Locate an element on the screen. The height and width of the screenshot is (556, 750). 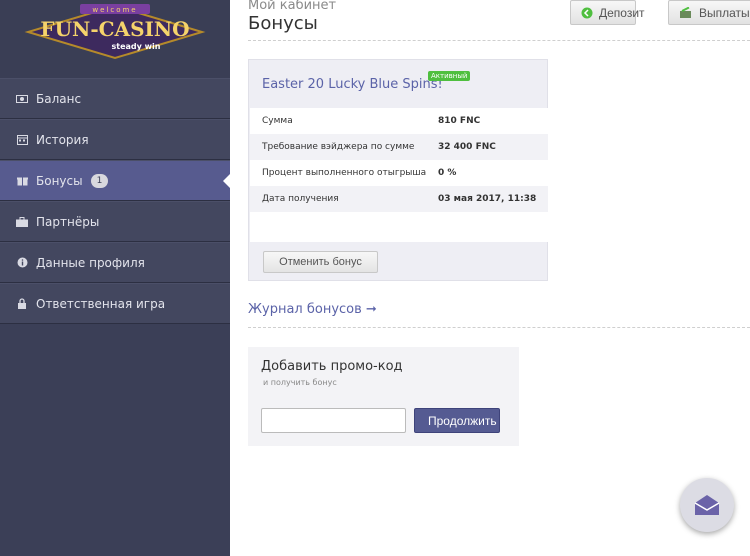
table-row: Процент выполненного отыгрыша 0 % is located at coordinates (399, 173).